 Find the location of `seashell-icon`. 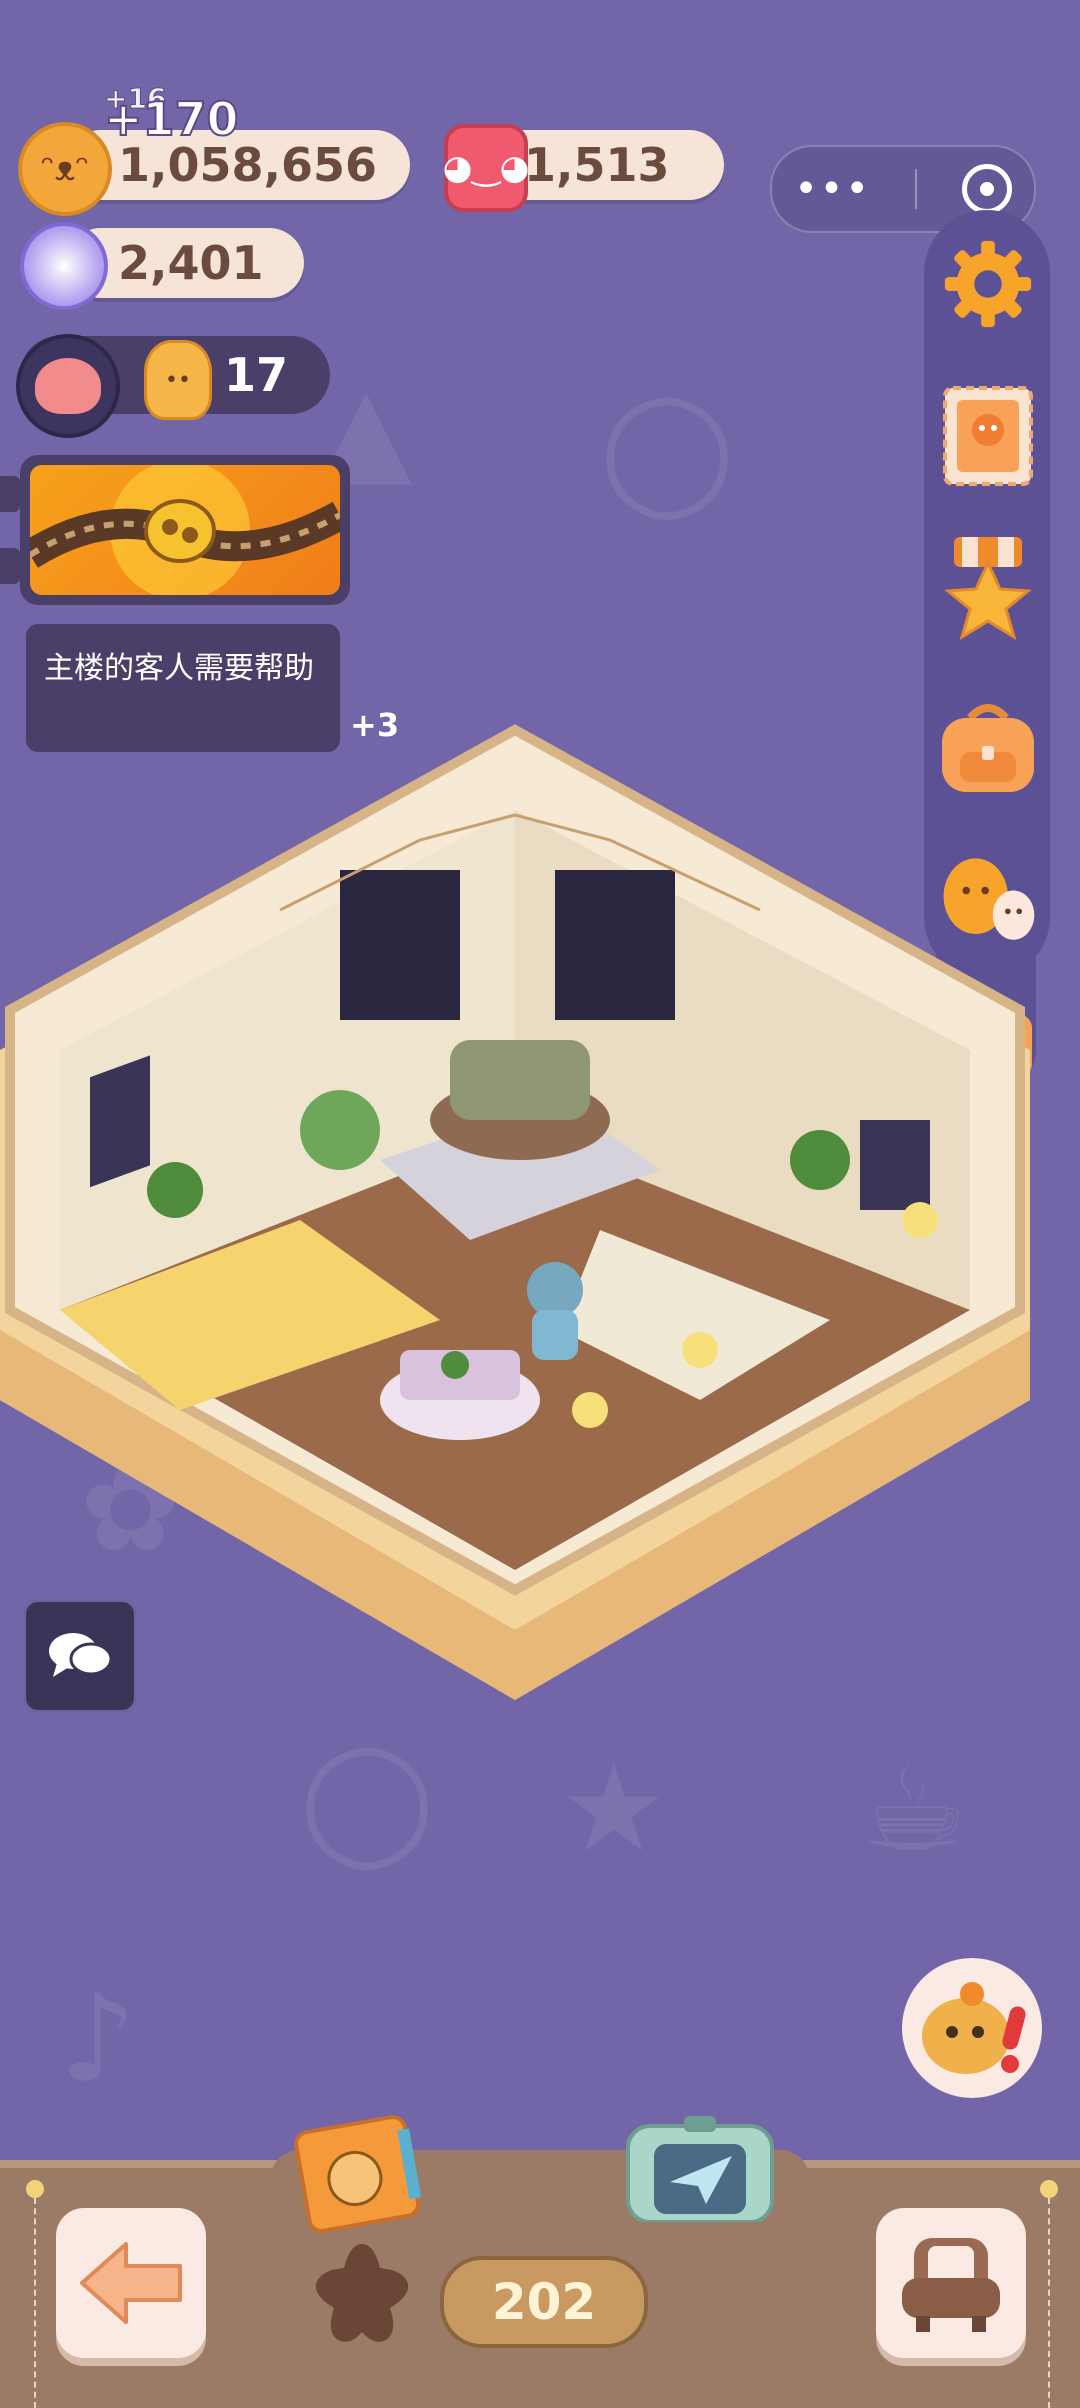

seashell-icon is located at coordinates (68, 386).